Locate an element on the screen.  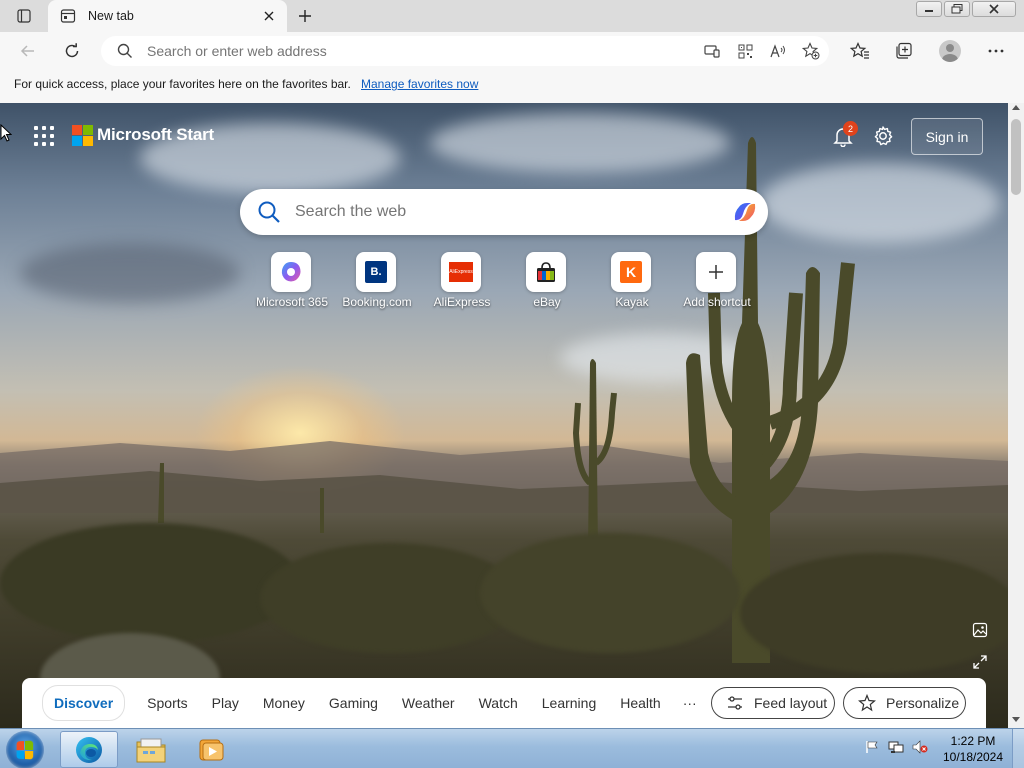
taskbar-edge is located at coordinates (89, 749).